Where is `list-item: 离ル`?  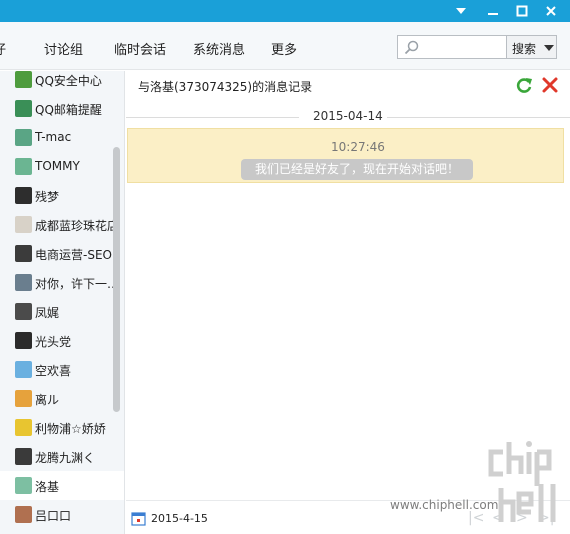 list-item: 离ル is located at coordinates (62, 398).